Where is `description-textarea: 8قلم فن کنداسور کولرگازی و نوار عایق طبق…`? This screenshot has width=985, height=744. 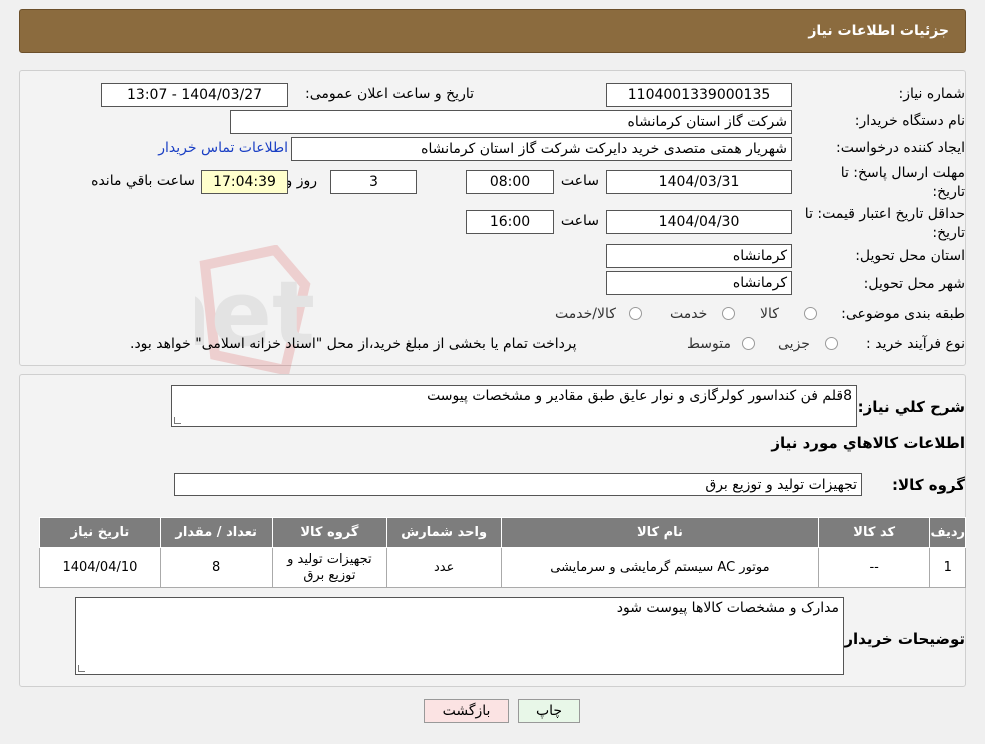
description-textarea: 8قلم فن کنداسور کولرگازی و نوار عایق طبق… is located at coordinates (514, 406).